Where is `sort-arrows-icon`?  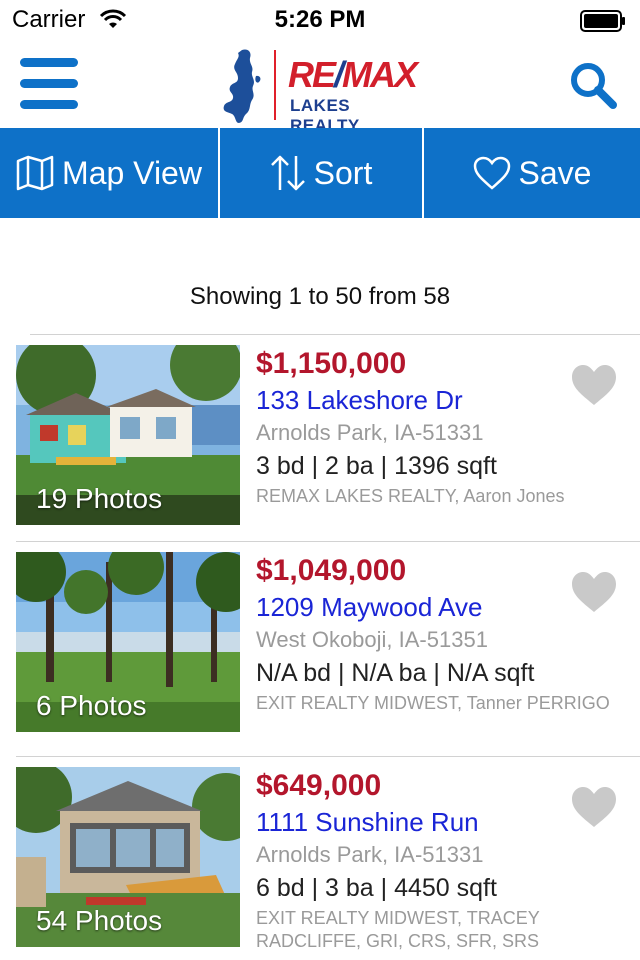
sort-arrows-icon is located at coordinates (287, 173).